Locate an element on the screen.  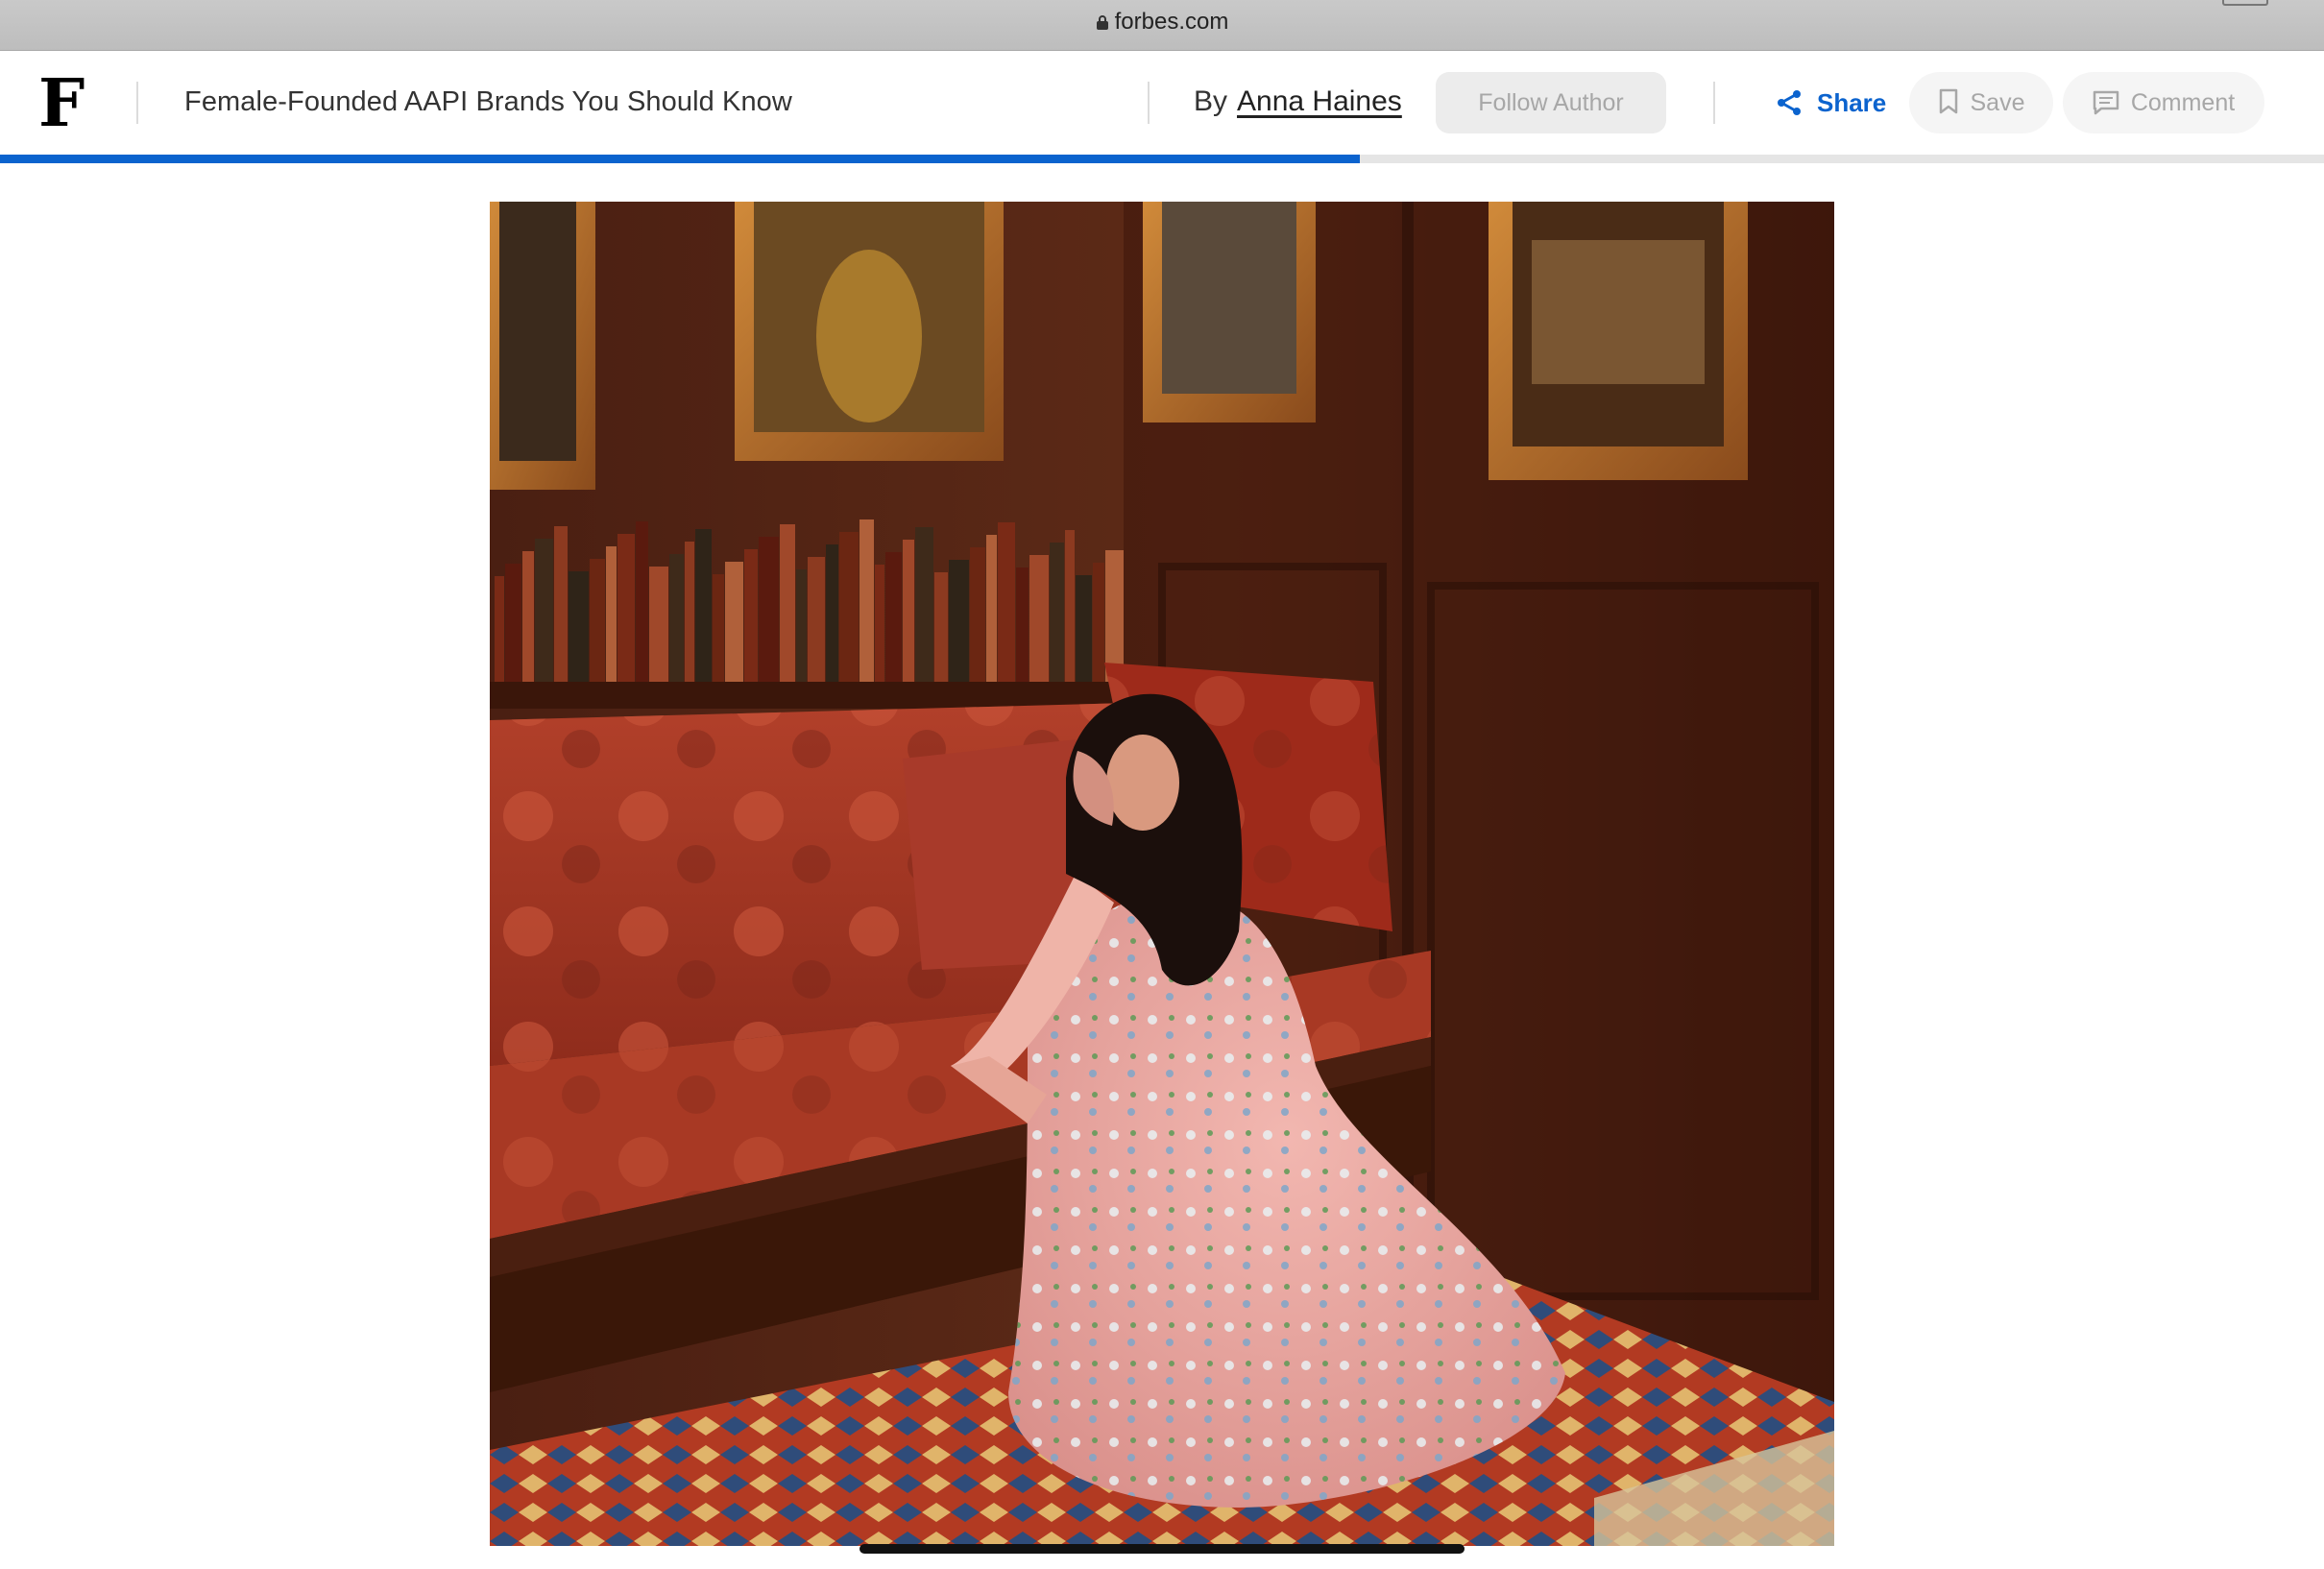
url-display: forbes.com is located at coordinates (1162, 22).